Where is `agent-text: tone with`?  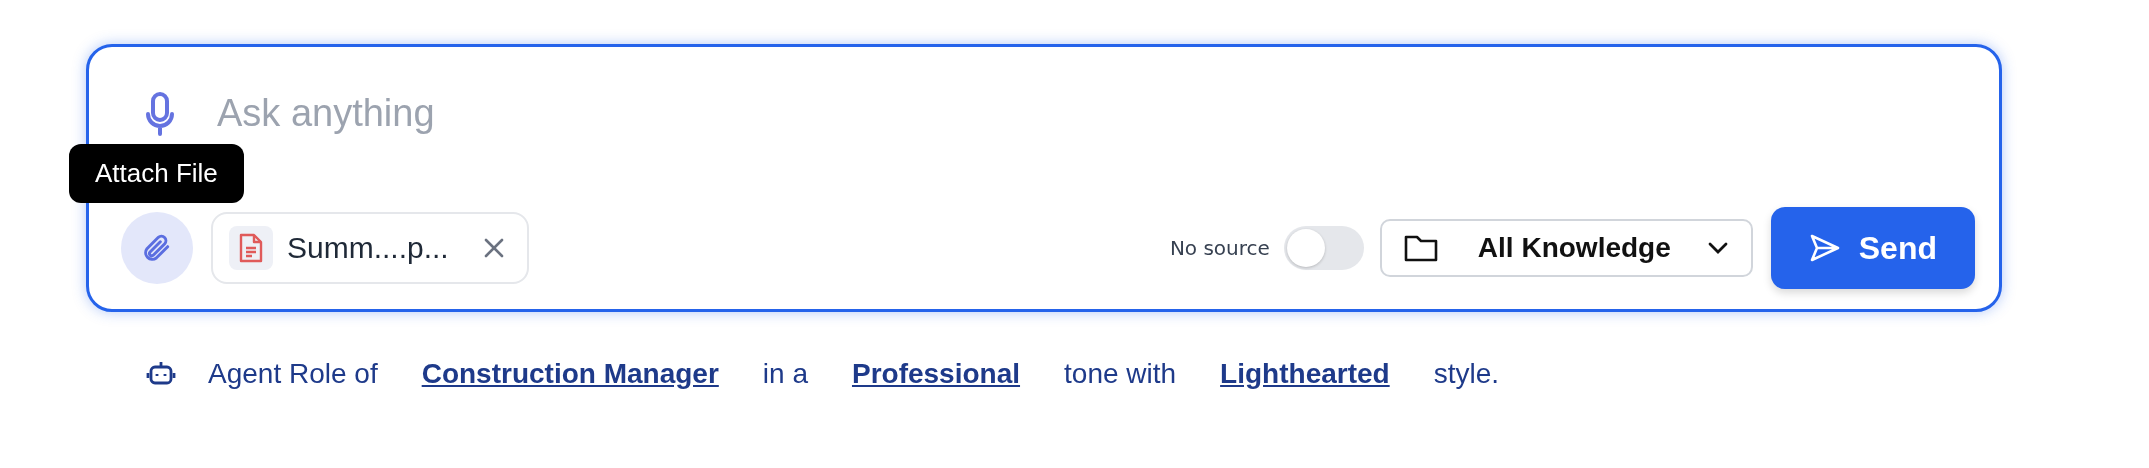 agent-text: tone with is located at coordinates (1120, 374).